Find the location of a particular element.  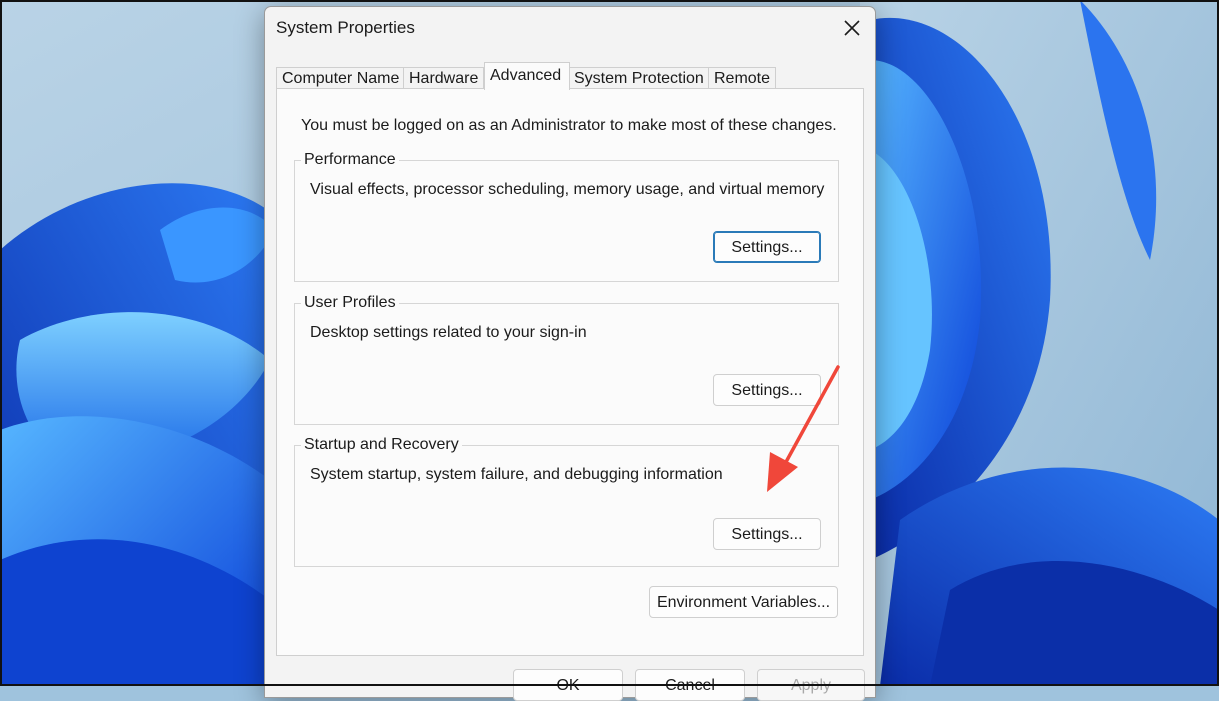

apply-button: Apply is located at coordinates (811, 685).